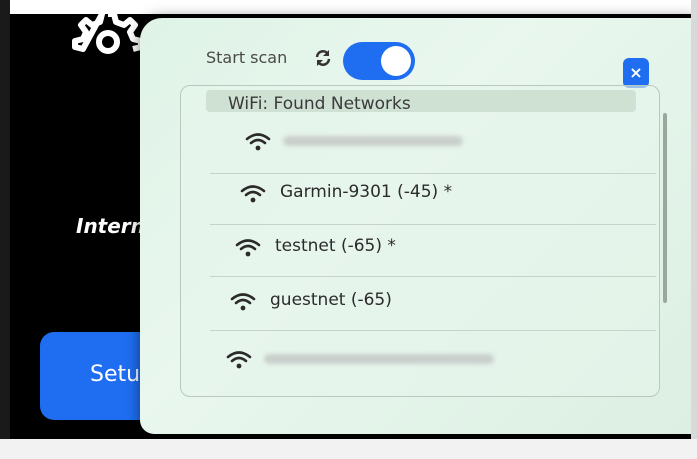 Image resolution: width=697 pixels, height=459 pixels. I want to click on refresh-icon, so click(323, 58).